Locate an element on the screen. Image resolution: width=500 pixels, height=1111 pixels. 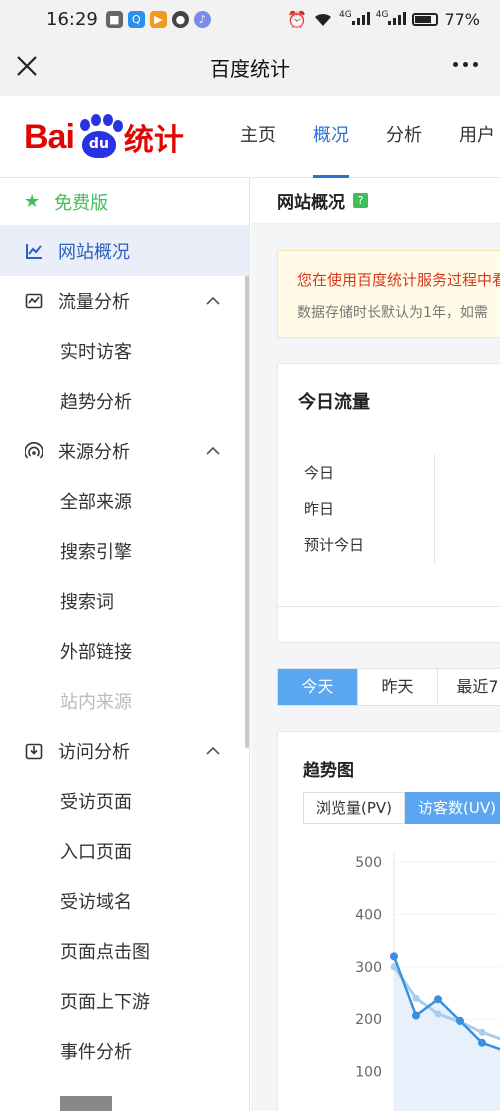
date-range-tabs: 今天 昨天 最近7 is located at coordinates (388, 687).